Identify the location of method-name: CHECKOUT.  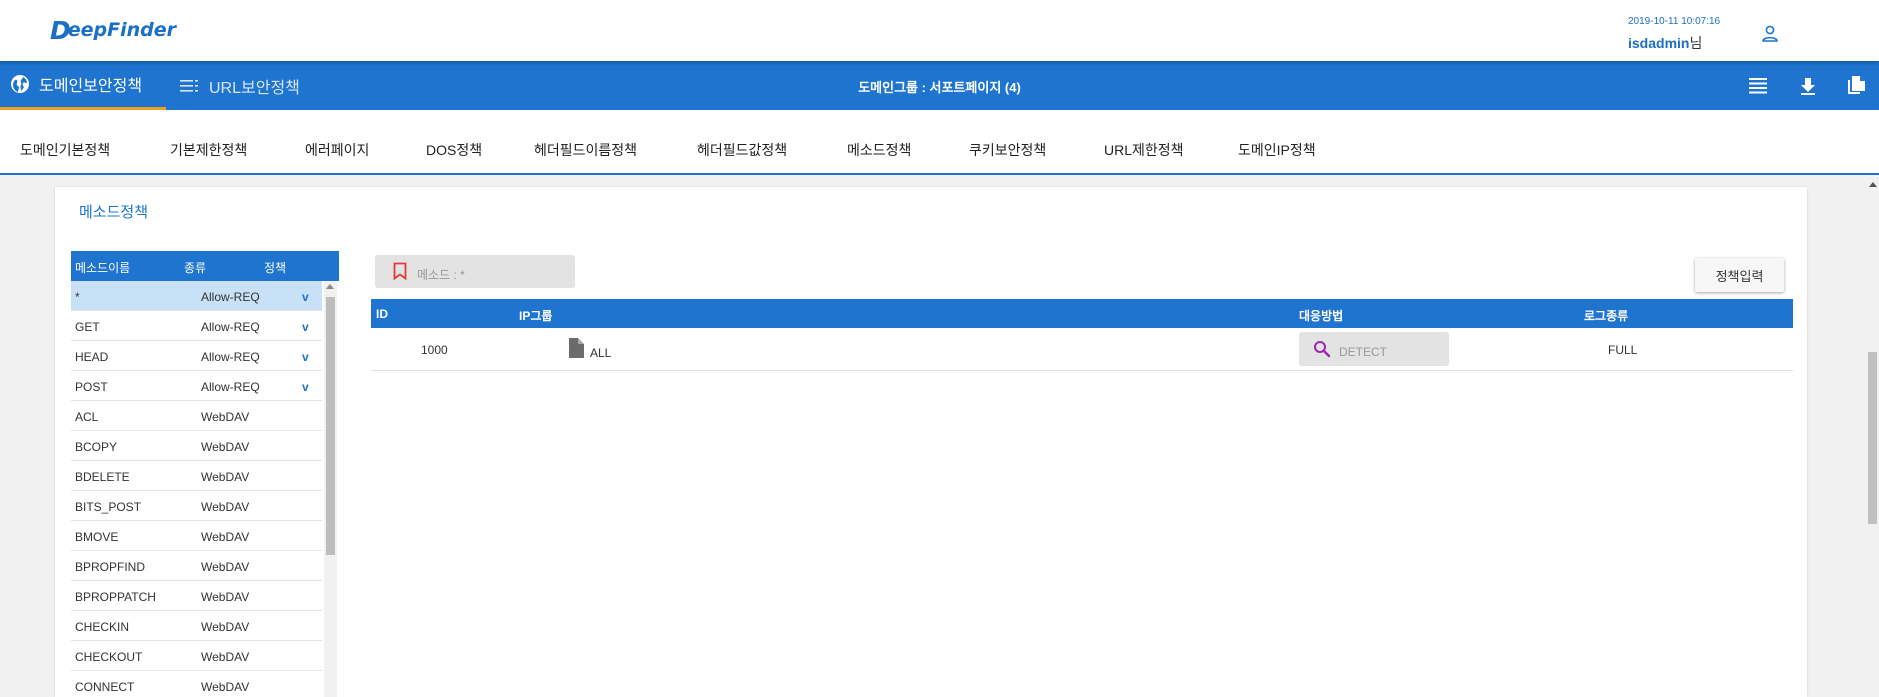
(109, 657).